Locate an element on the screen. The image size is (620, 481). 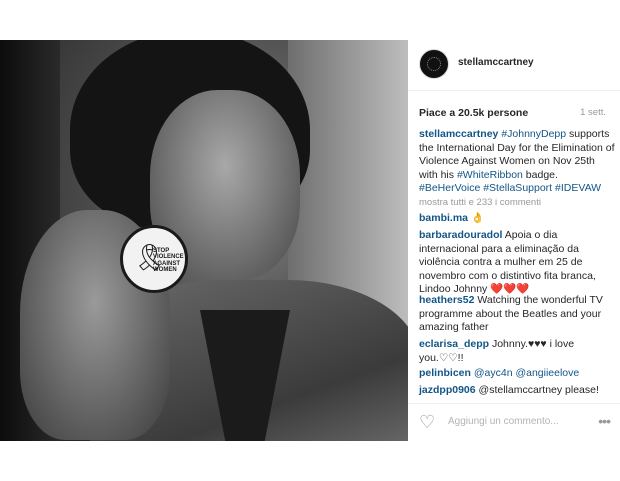
show-all-comments-link: mostra tutti e 233 i commenti is located at coordinates (480, 202).